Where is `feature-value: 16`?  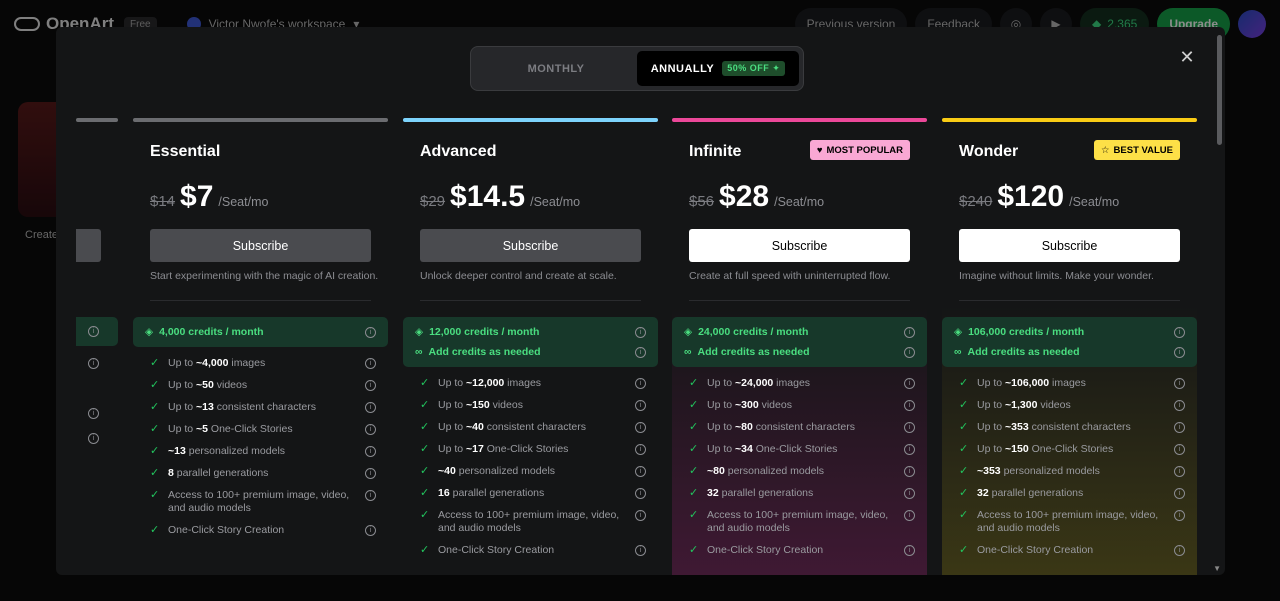 feature-value: 16 is located at coordinates (444, 493).